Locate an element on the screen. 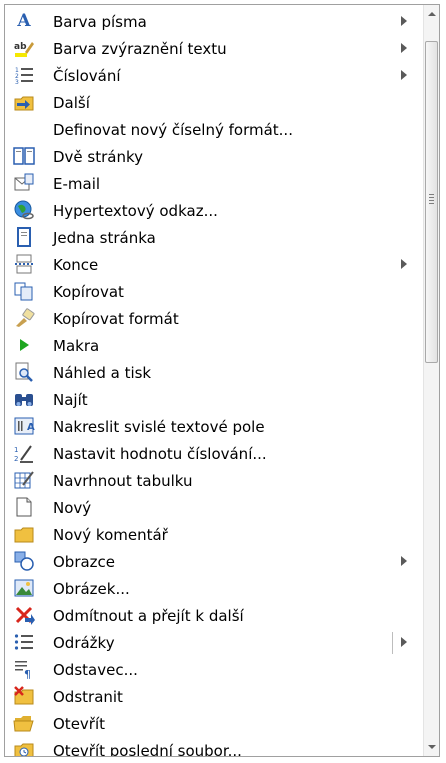 This screenshot has height=763, width=446. binoculars-icon is located at coordinates (24, 399).